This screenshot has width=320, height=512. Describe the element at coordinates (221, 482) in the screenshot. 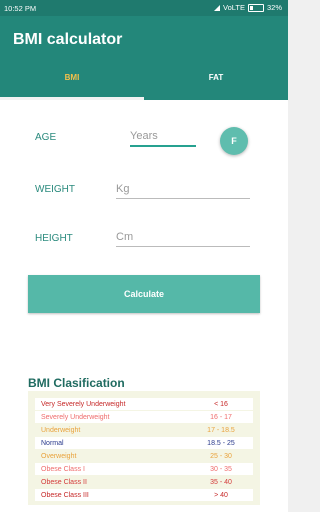

I see `row-range: 35 - 40` at that location.